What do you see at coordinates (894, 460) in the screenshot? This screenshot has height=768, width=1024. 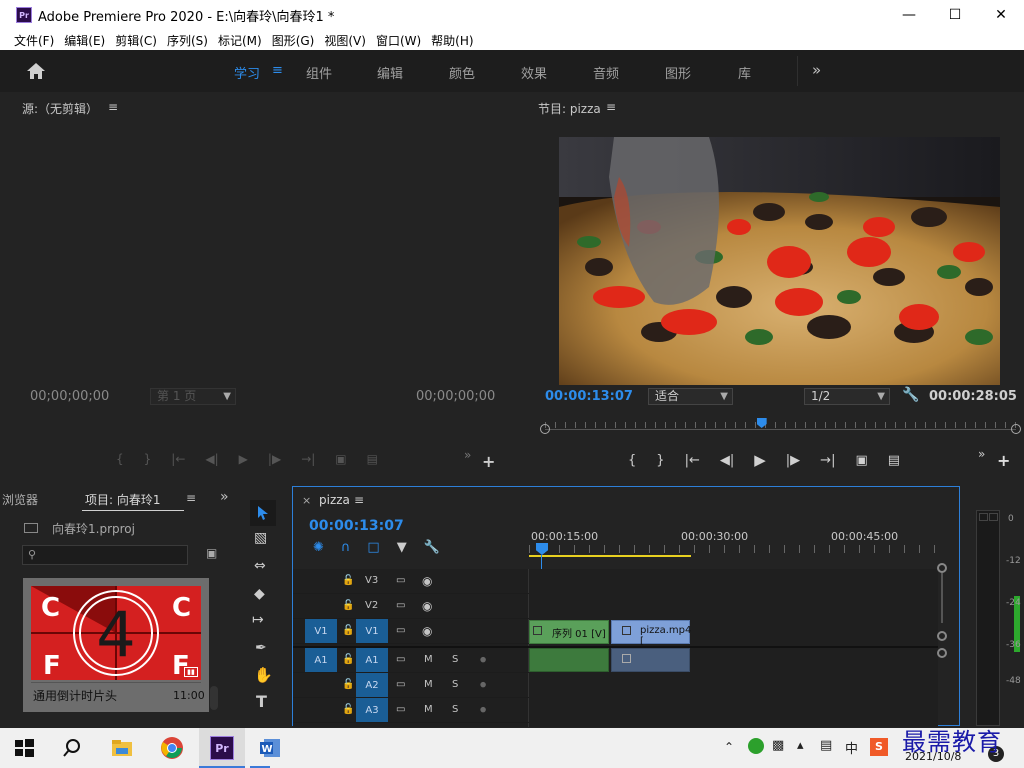 I see `extract-icon: ▤` at bounding box center [894, 460].